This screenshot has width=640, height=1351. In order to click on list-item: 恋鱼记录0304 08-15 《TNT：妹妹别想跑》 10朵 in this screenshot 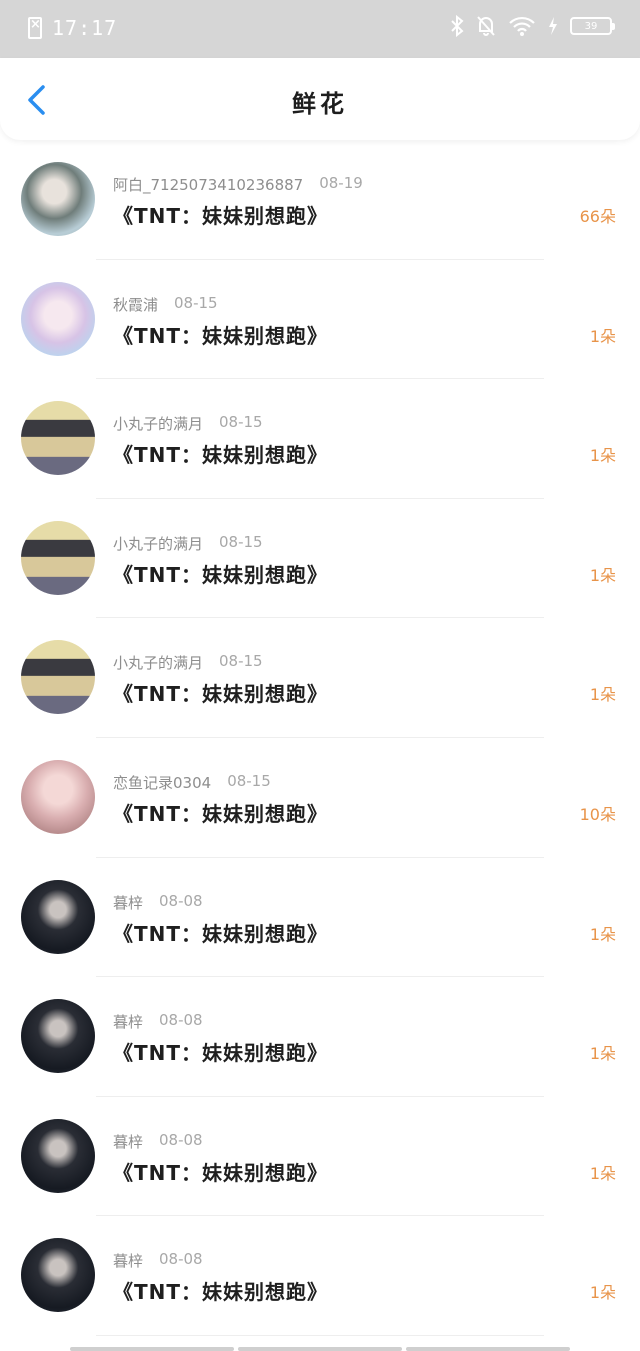, I will do `click(320, 798)`.